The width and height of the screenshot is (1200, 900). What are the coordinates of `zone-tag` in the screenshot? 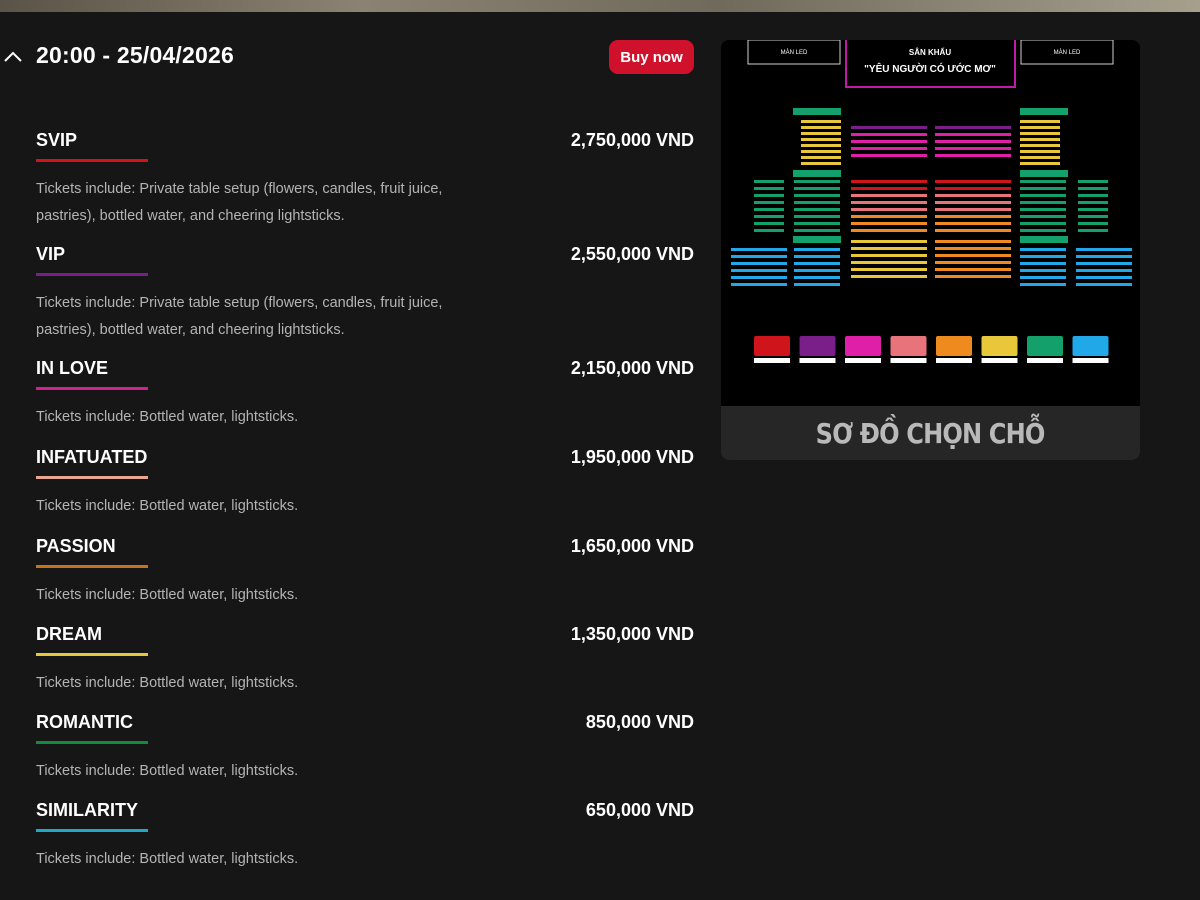 It's located at (1044, 239).